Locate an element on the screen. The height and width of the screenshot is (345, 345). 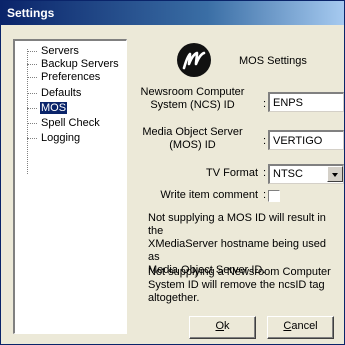
ncs-id-input is located at coordinates (306, 102).